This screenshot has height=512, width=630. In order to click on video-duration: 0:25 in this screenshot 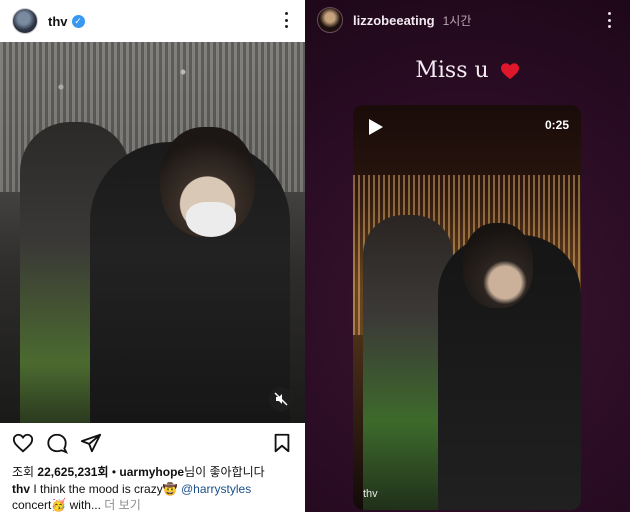, I will do `click(556, 125)`.